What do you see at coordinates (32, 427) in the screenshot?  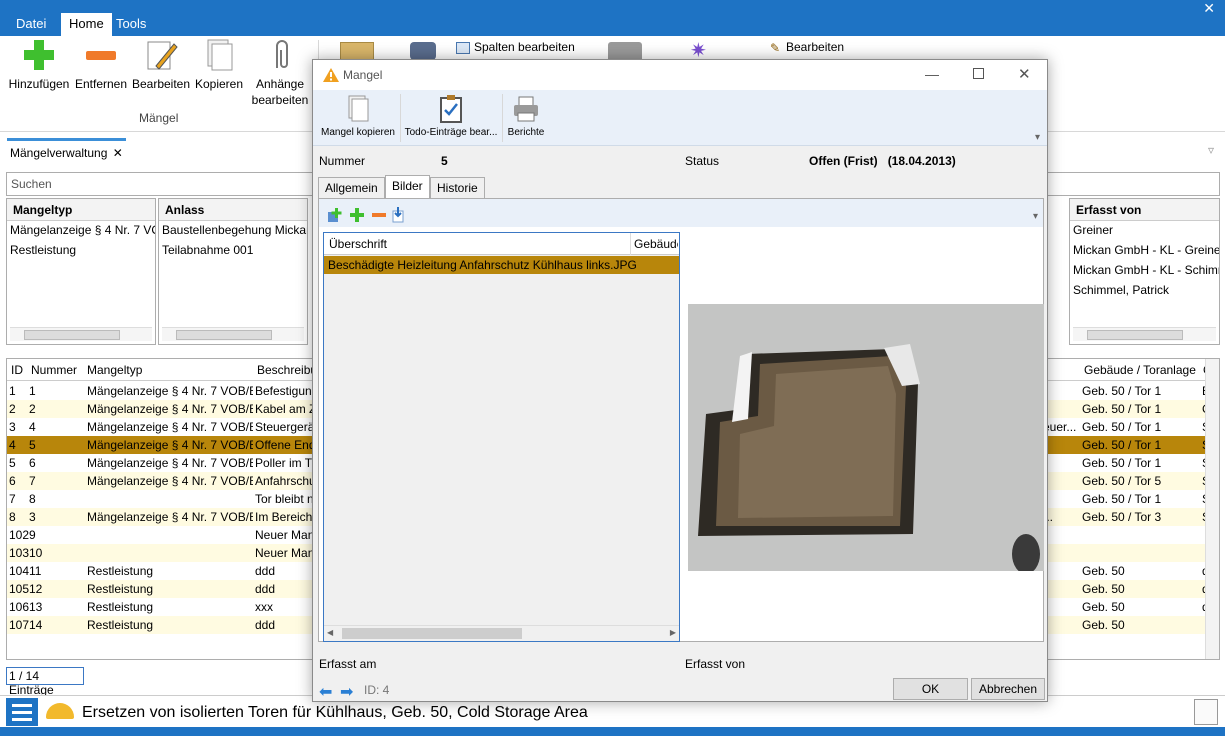 I see `cell-nummer: 4` at bounding box center [32, 427].